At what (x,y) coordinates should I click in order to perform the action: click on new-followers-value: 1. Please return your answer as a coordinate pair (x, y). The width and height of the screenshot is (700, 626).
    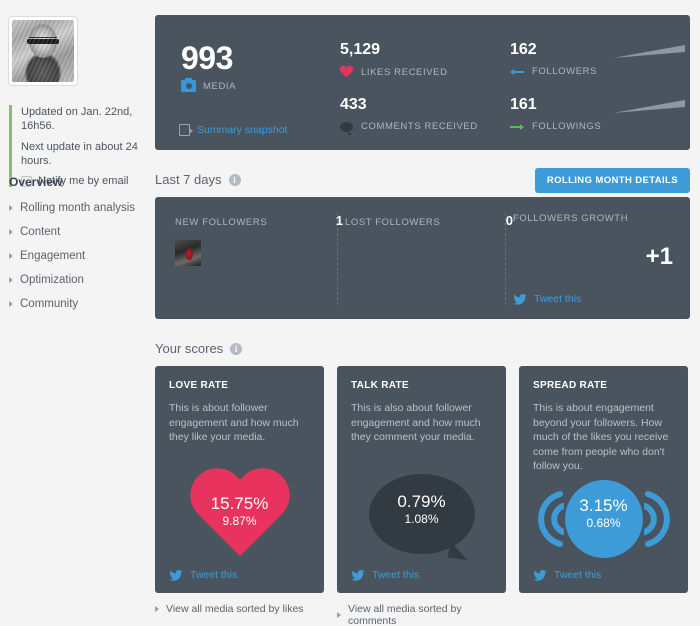
    Looking at the image, I should click on (339, 220).